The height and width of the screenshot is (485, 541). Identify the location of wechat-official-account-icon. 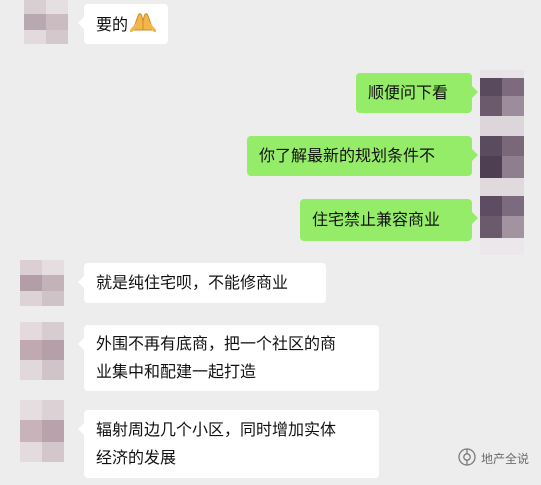
(467, 458).